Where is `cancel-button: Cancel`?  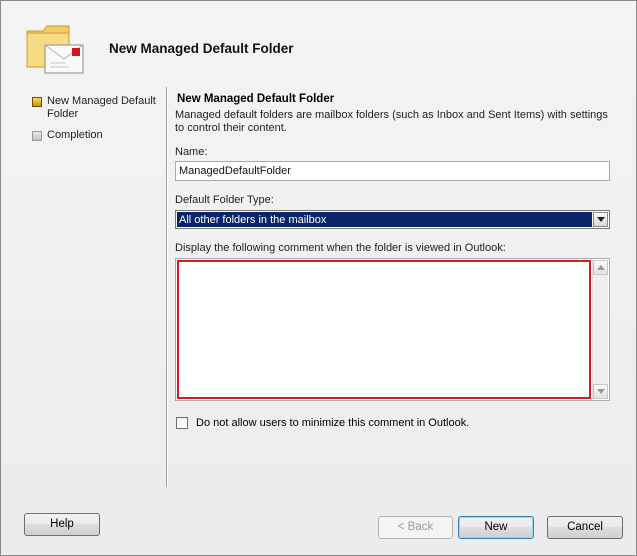 cancel-button: Cancel is located at coordinates (585, 527).